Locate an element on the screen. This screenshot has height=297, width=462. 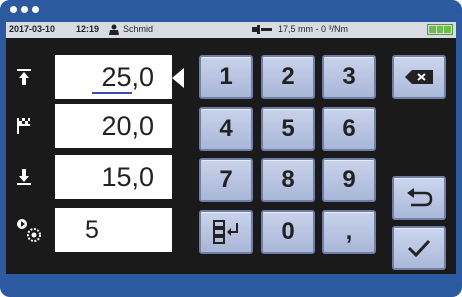
param-lower-limit: 15,0 is located at coordinates (91, 177).